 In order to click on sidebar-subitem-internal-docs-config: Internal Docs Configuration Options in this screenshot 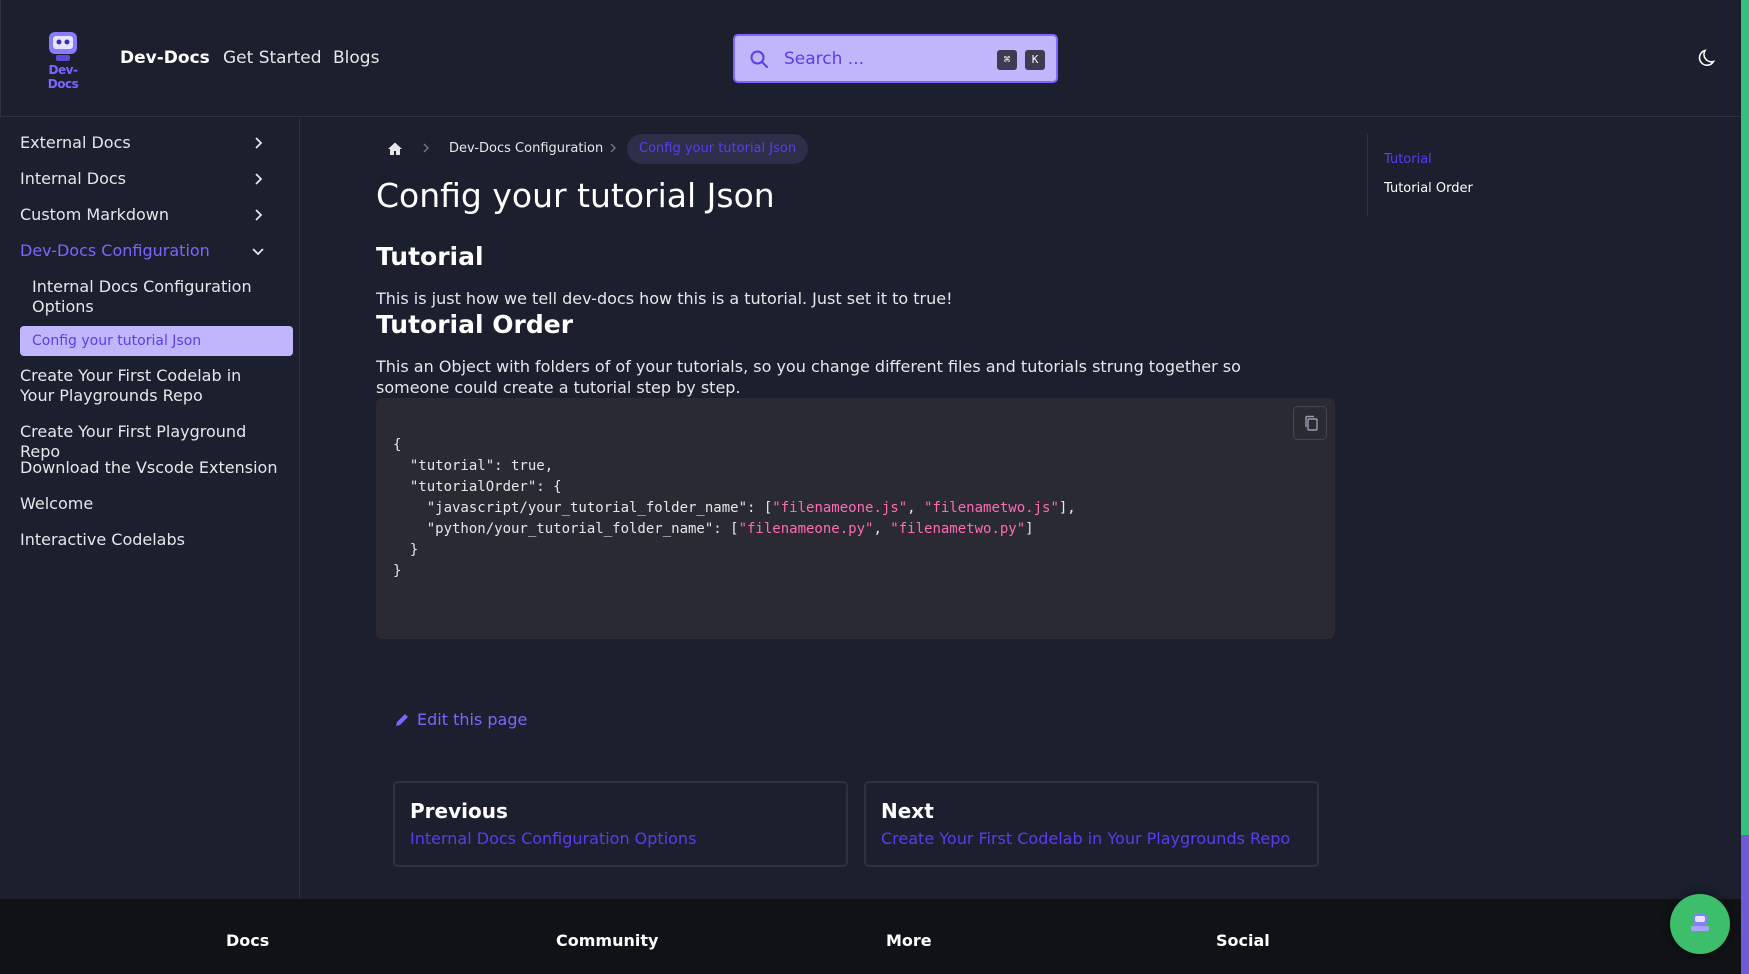, I will do `click(152, 297)`.